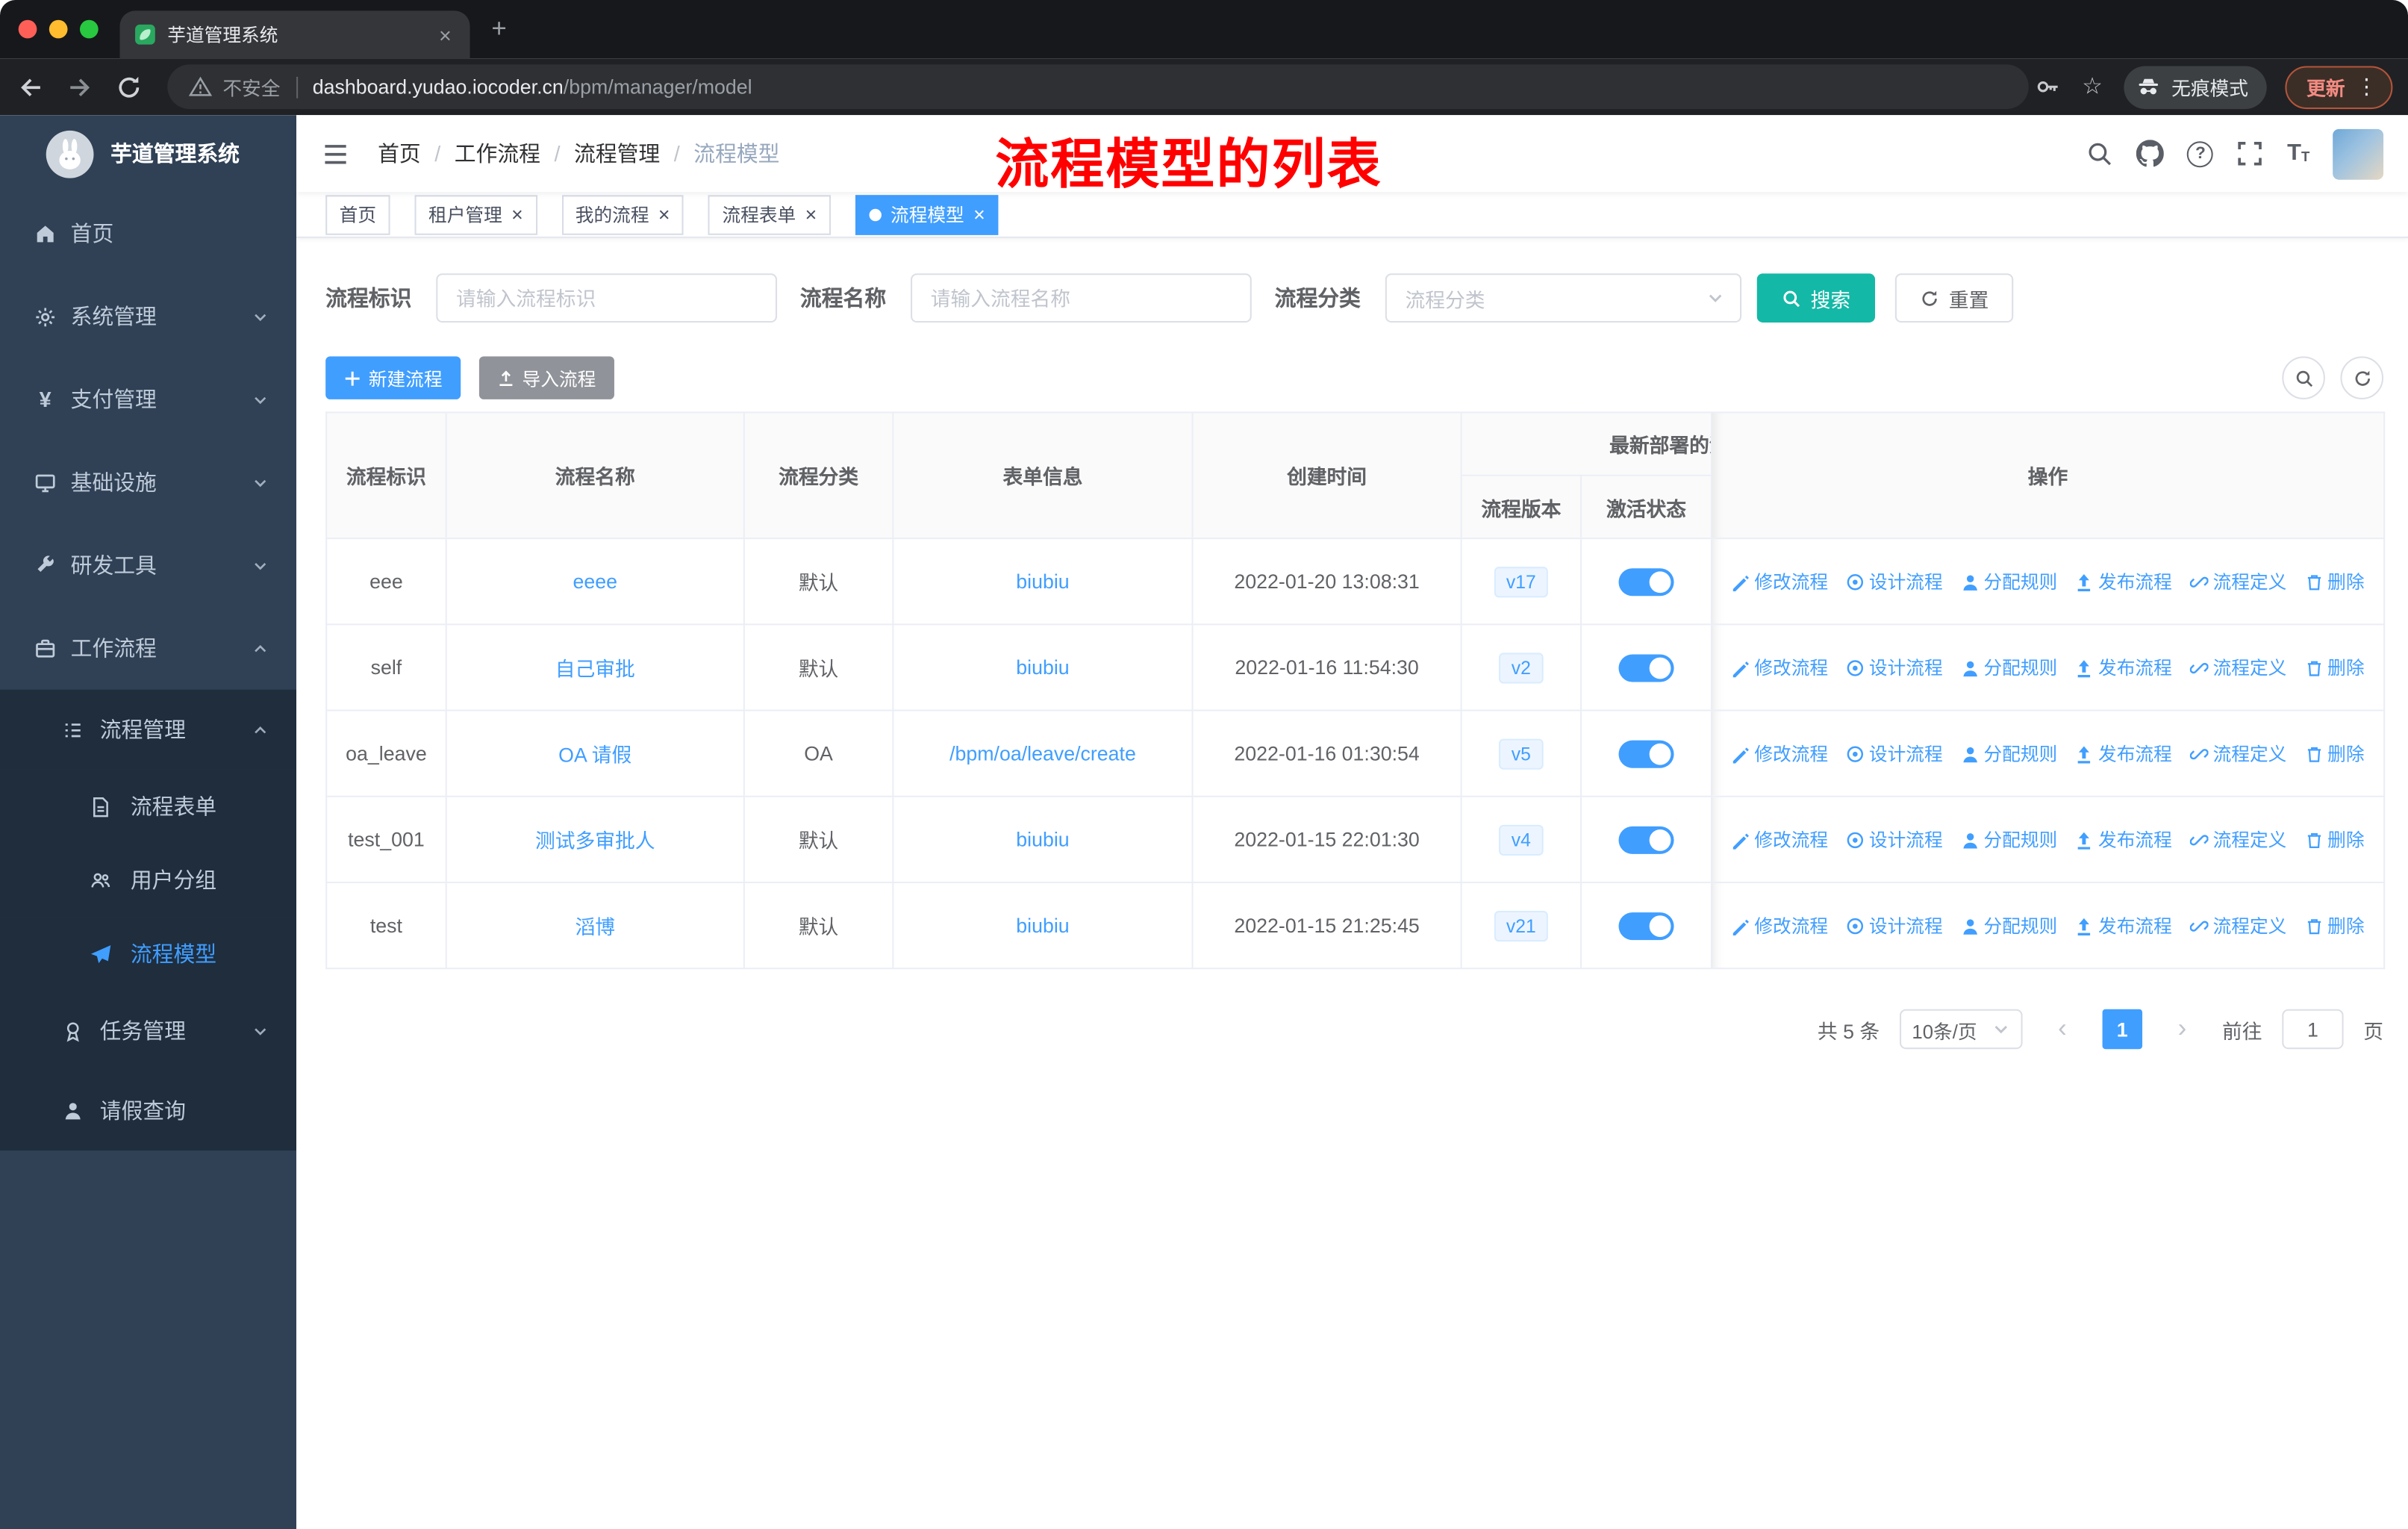 The image size is (2408, 1529). Describe the element at coordinates (148, 1111) in the screenshot. I see `sidebar-item-leave-query: 请假查询` at that location.